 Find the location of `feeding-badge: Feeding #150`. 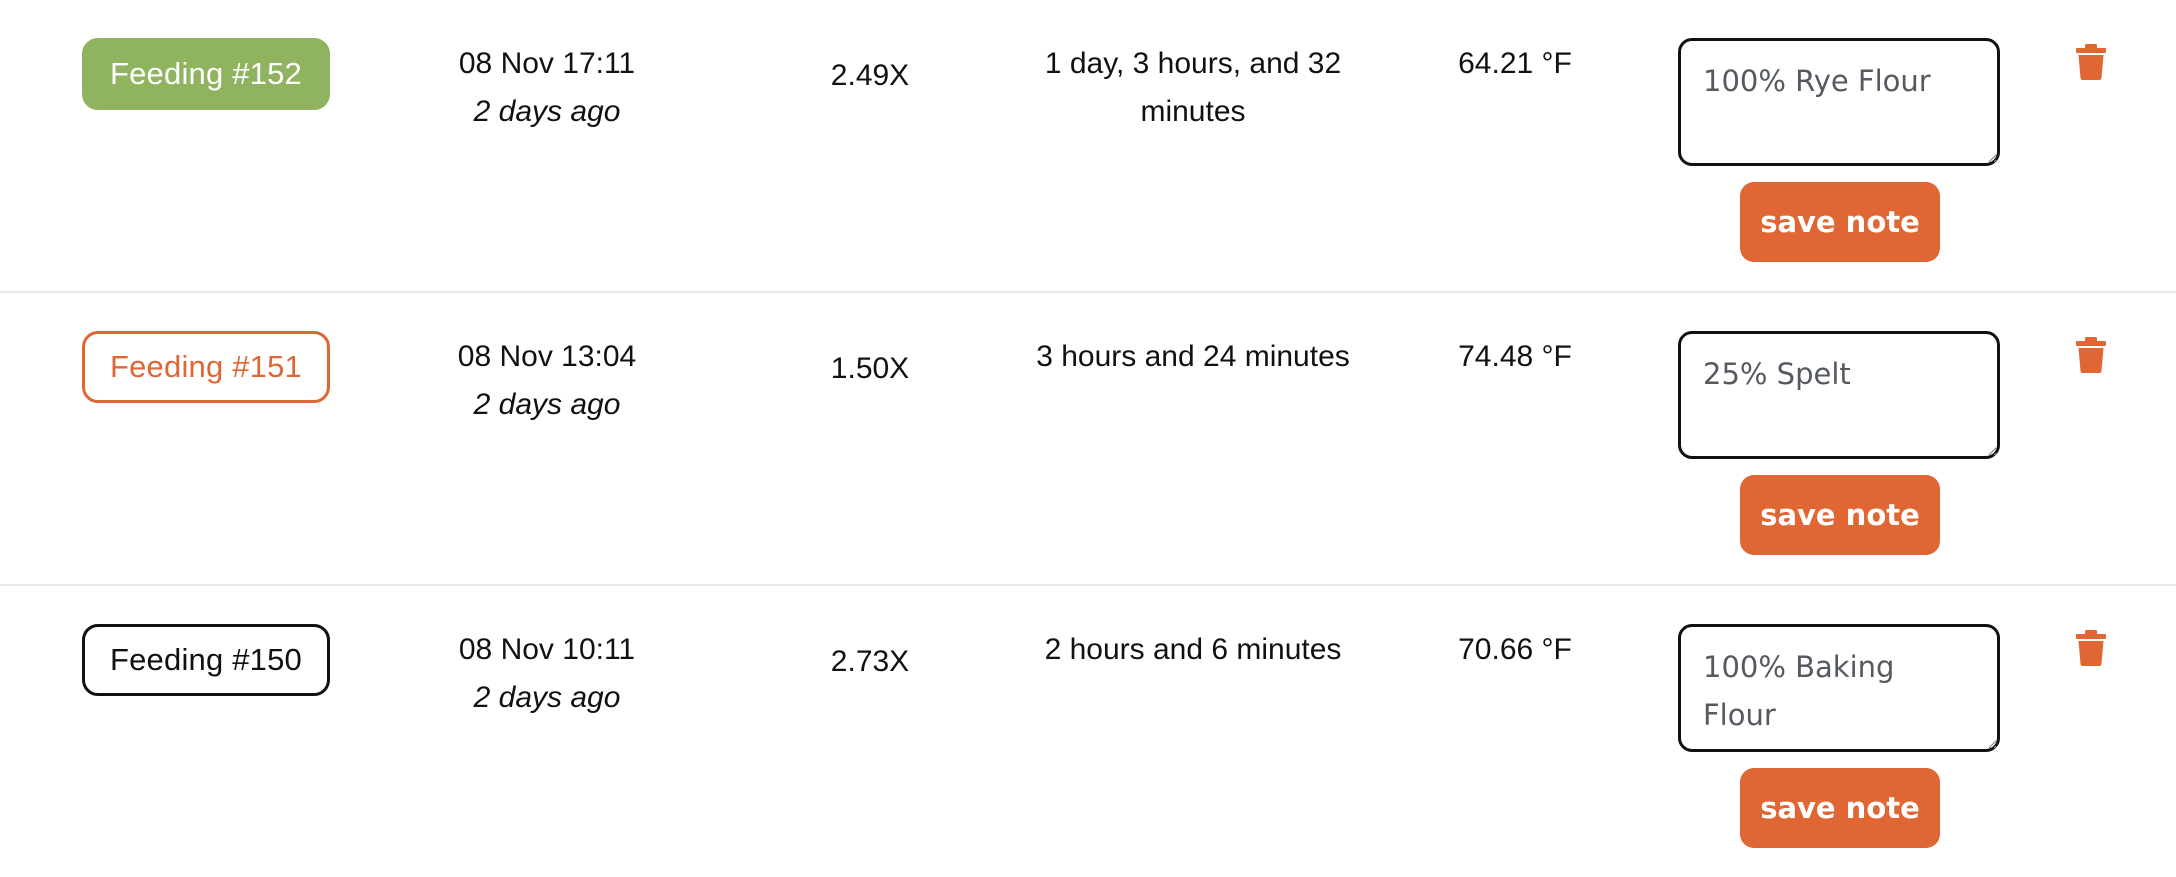

feeding-badge: Feeding #150 is located at coordinates (206, 660).